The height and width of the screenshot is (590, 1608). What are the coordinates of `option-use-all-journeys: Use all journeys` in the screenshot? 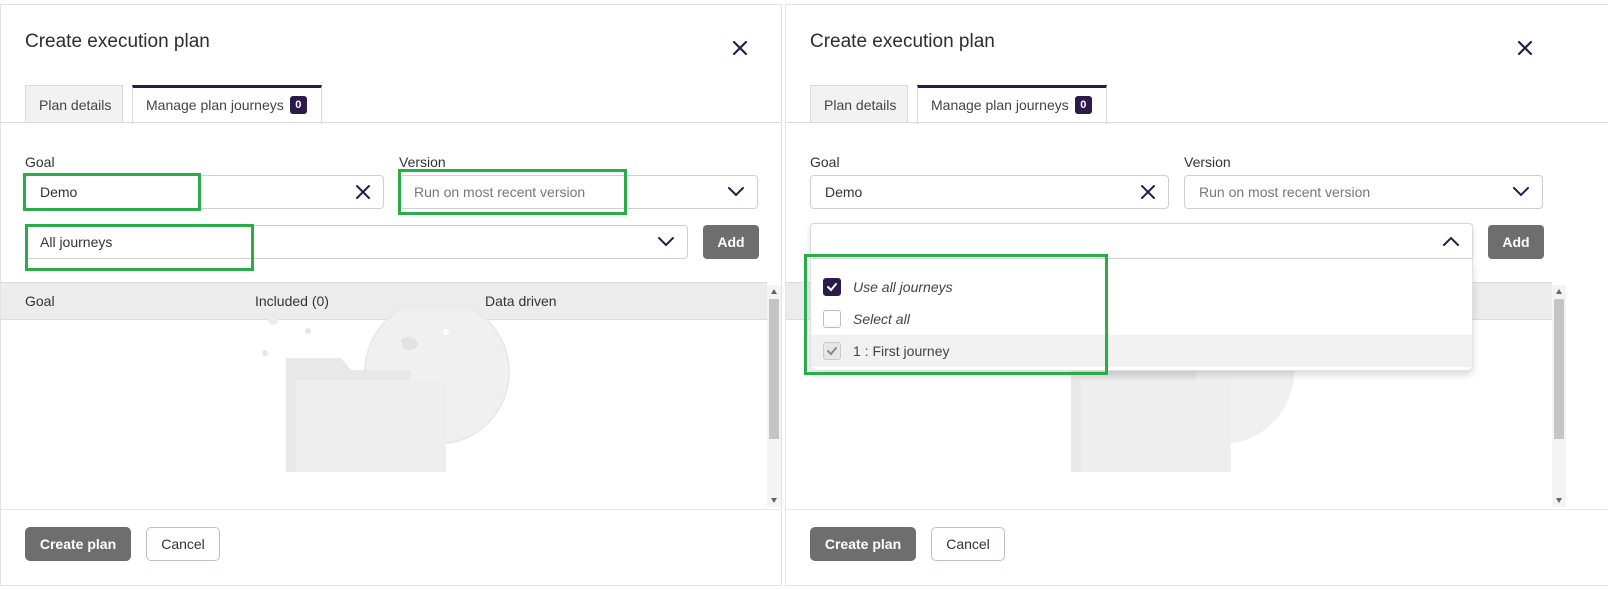 It's located at (1141, 287).